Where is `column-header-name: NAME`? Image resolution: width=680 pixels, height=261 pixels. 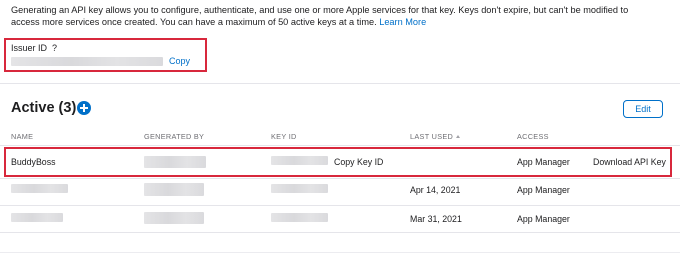
column-header-name: NAME is located at coordinates (22, 136).